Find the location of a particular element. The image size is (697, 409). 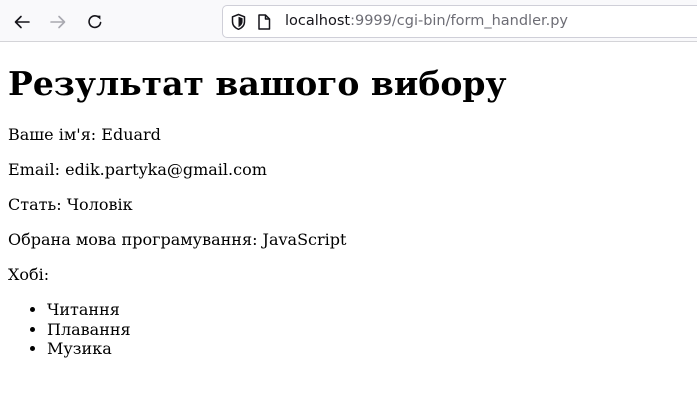

email-line: Email: edik.partyka@gmail.com is located at coordinates (137, 169).